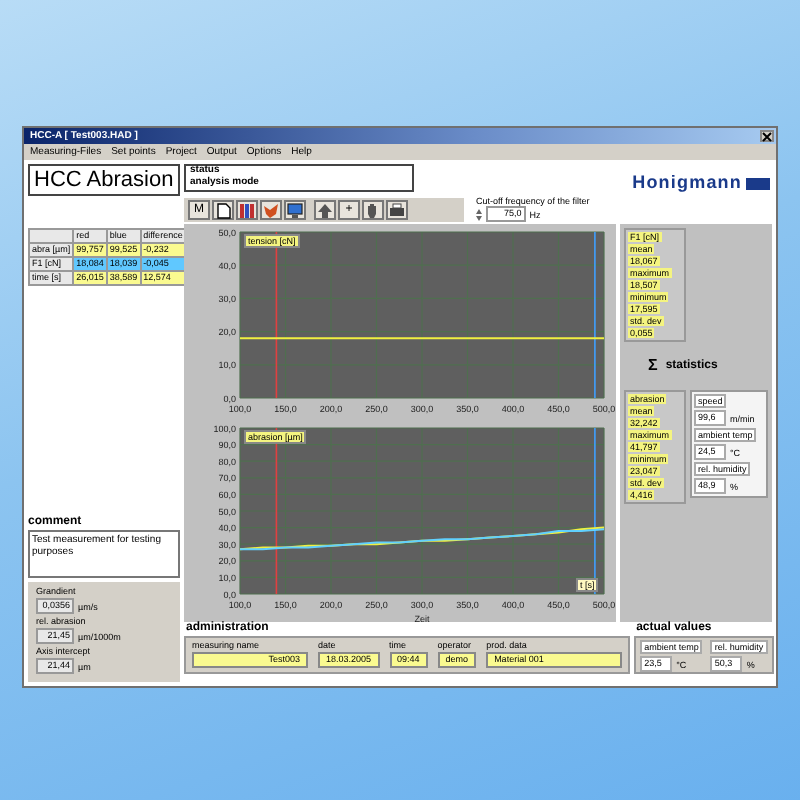 This screenshot has width=800, height=800. Describe the element at coordinates (687, 183) in the screenshot. I see `logo-text: Honigmann` at that location.